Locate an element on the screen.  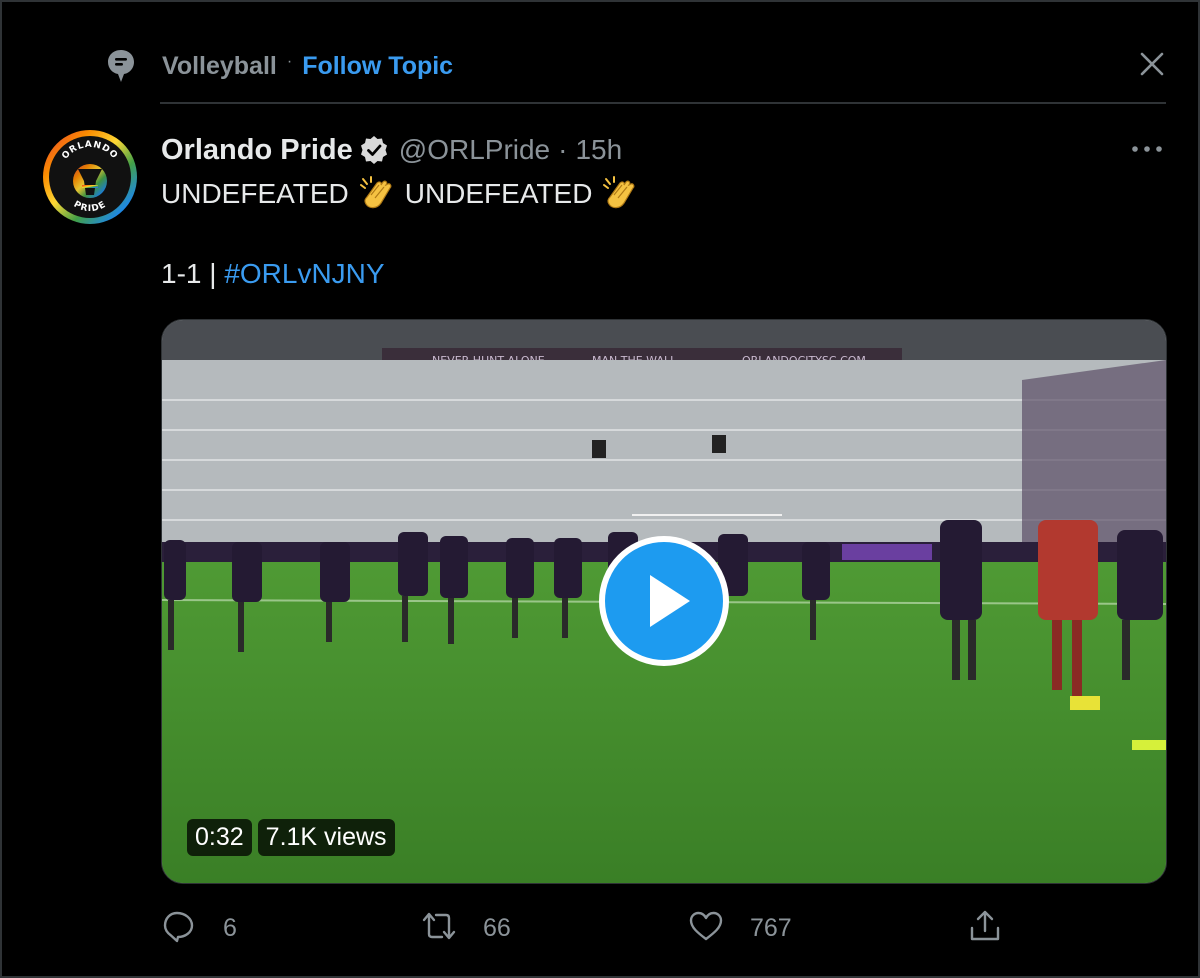
tweet-text-line-1: UNDEFEATED UNDEFEATED is located at coordinates (404, 194).